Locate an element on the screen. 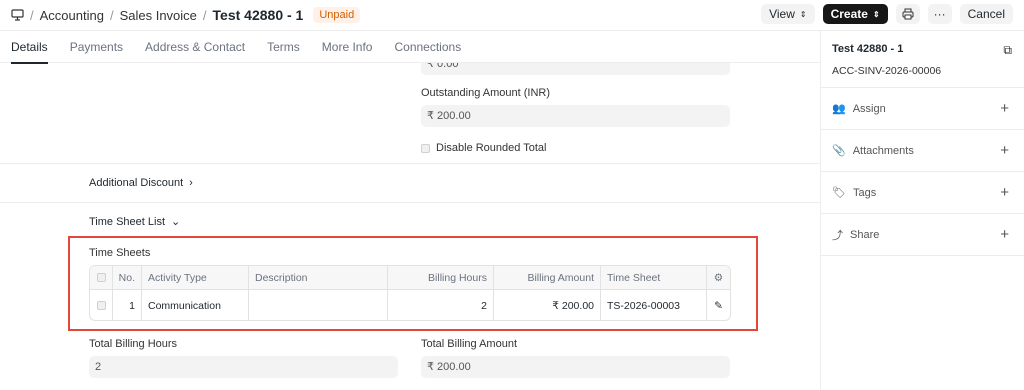 This screenshot has width=1024, height=390. paperclip-icon: 📎 is located at coordinates (839, 151).